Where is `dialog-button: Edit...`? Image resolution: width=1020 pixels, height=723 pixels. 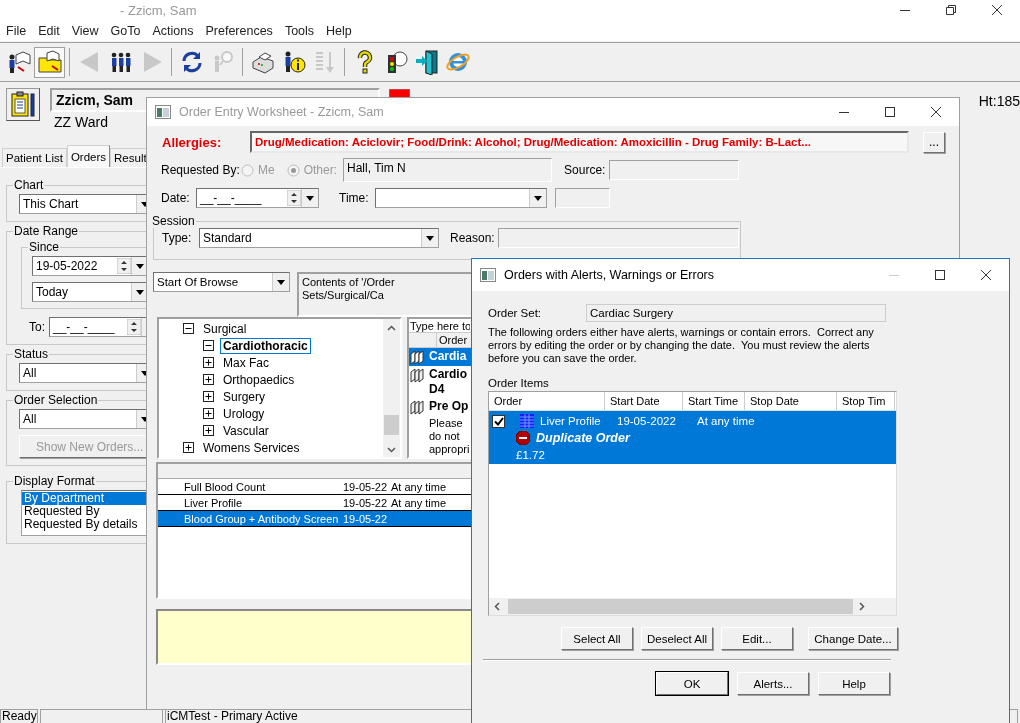 dialog-button: Edit... is located at coordinates (757, 638).